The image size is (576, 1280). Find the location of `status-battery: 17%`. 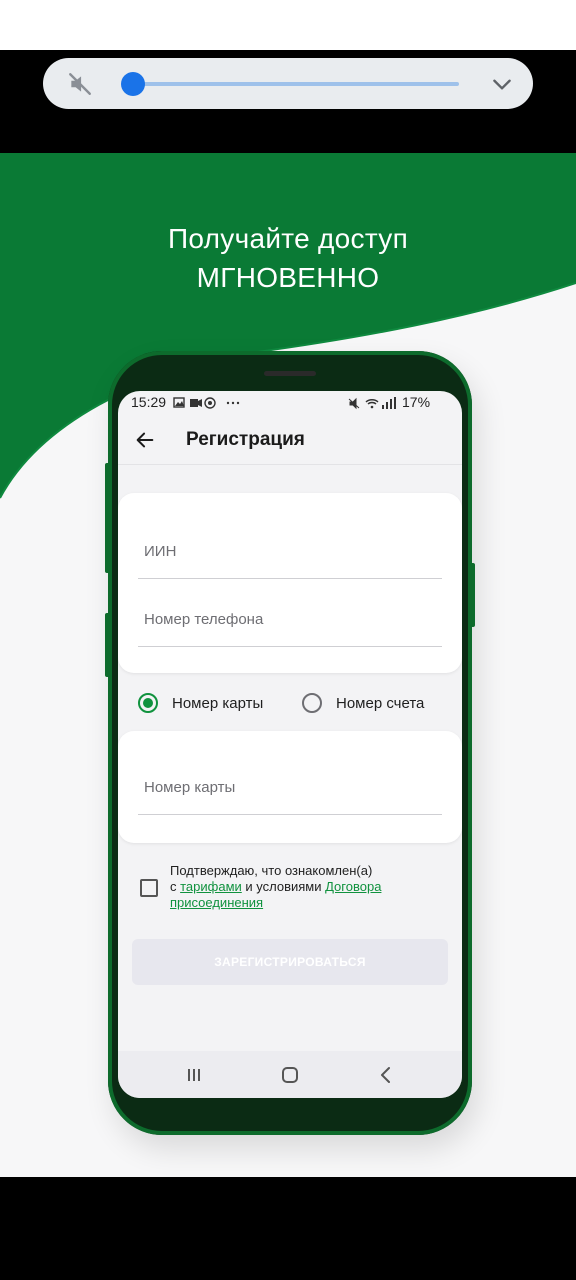

status-battery: 17% is located at coordinates (416, 402).